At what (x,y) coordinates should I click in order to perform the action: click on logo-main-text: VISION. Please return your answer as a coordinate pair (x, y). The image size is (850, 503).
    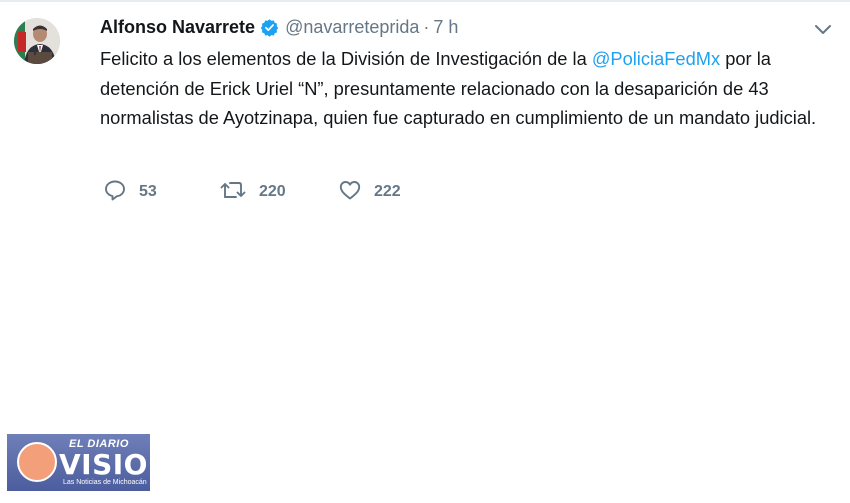
    Looking at the image, I should click on (115, 464).